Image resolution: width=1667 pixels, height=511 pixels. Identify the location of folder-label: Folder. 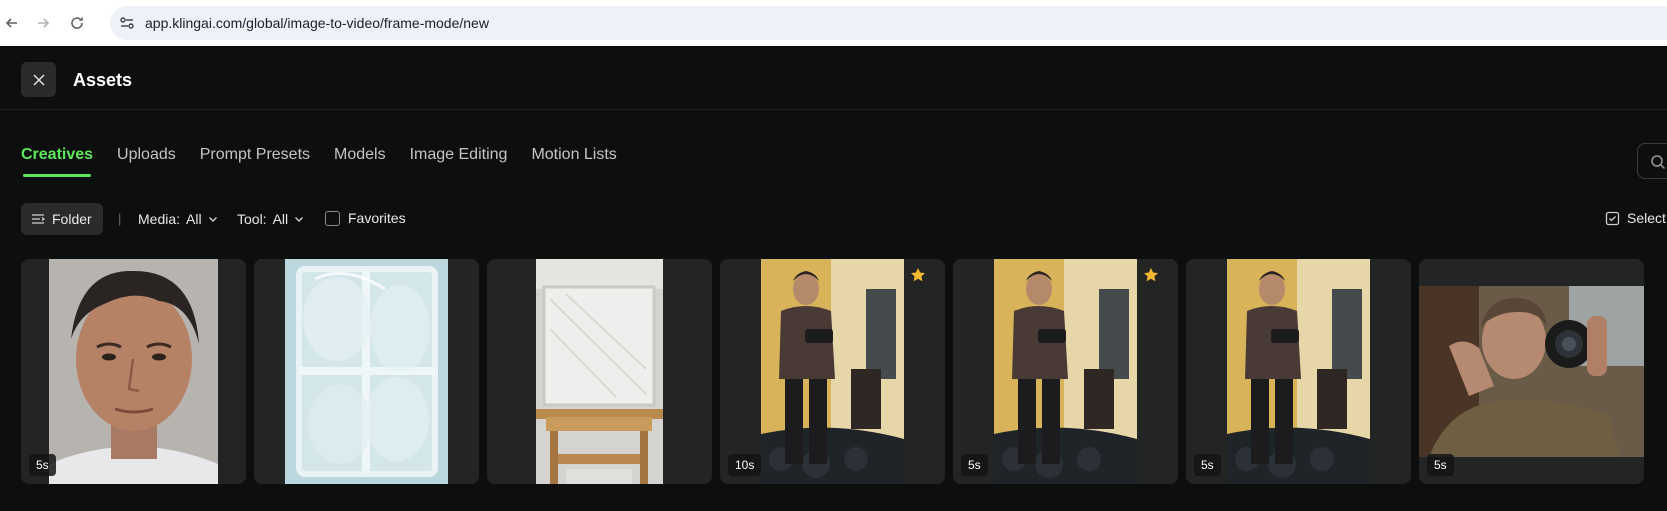
(72, 219).